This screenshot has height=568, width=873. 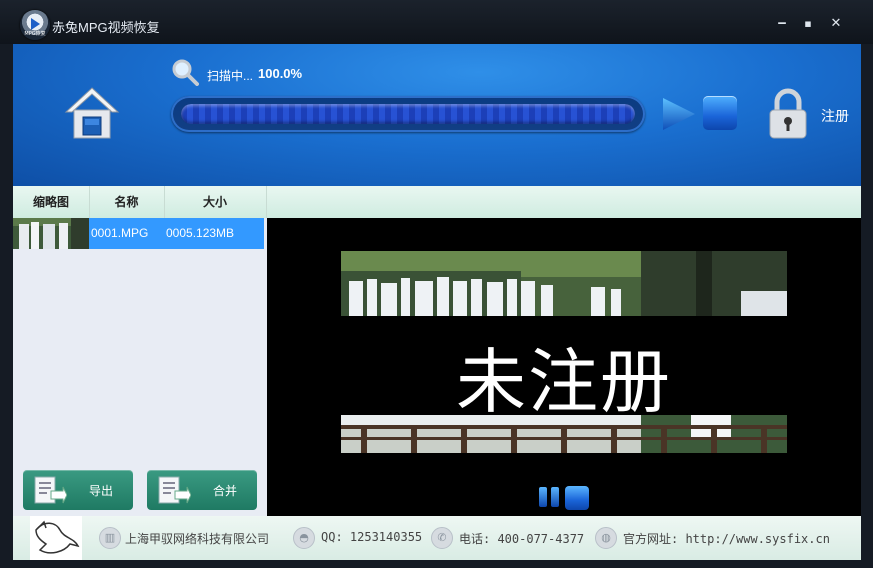 What do you see at coordinates (200, 233) in the screenshot?
I see `file-size: 0005.123MB` at bounding box center [200, 233].